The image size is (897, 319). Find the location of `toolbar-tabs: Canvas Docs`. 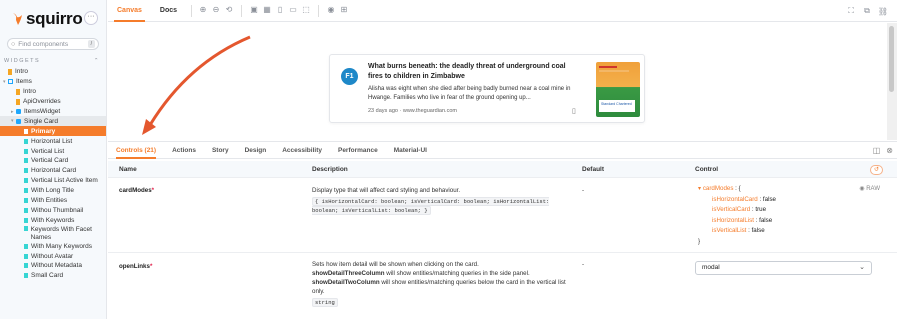

toolbar-tabs: Canvas Docs is located at coordinates (147, 11).